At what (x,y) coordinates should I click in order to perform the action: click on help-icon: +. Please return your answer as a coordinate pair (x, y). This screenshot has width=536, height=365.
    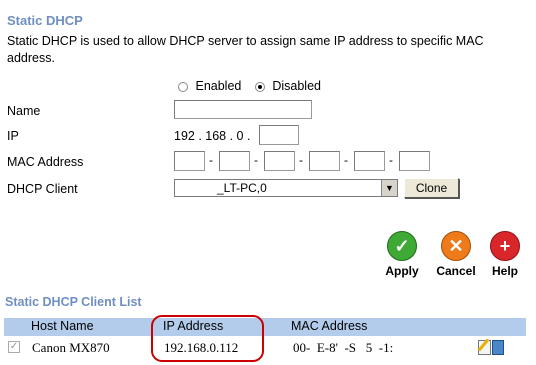
    Looking at the image, I should click on (505, 246).